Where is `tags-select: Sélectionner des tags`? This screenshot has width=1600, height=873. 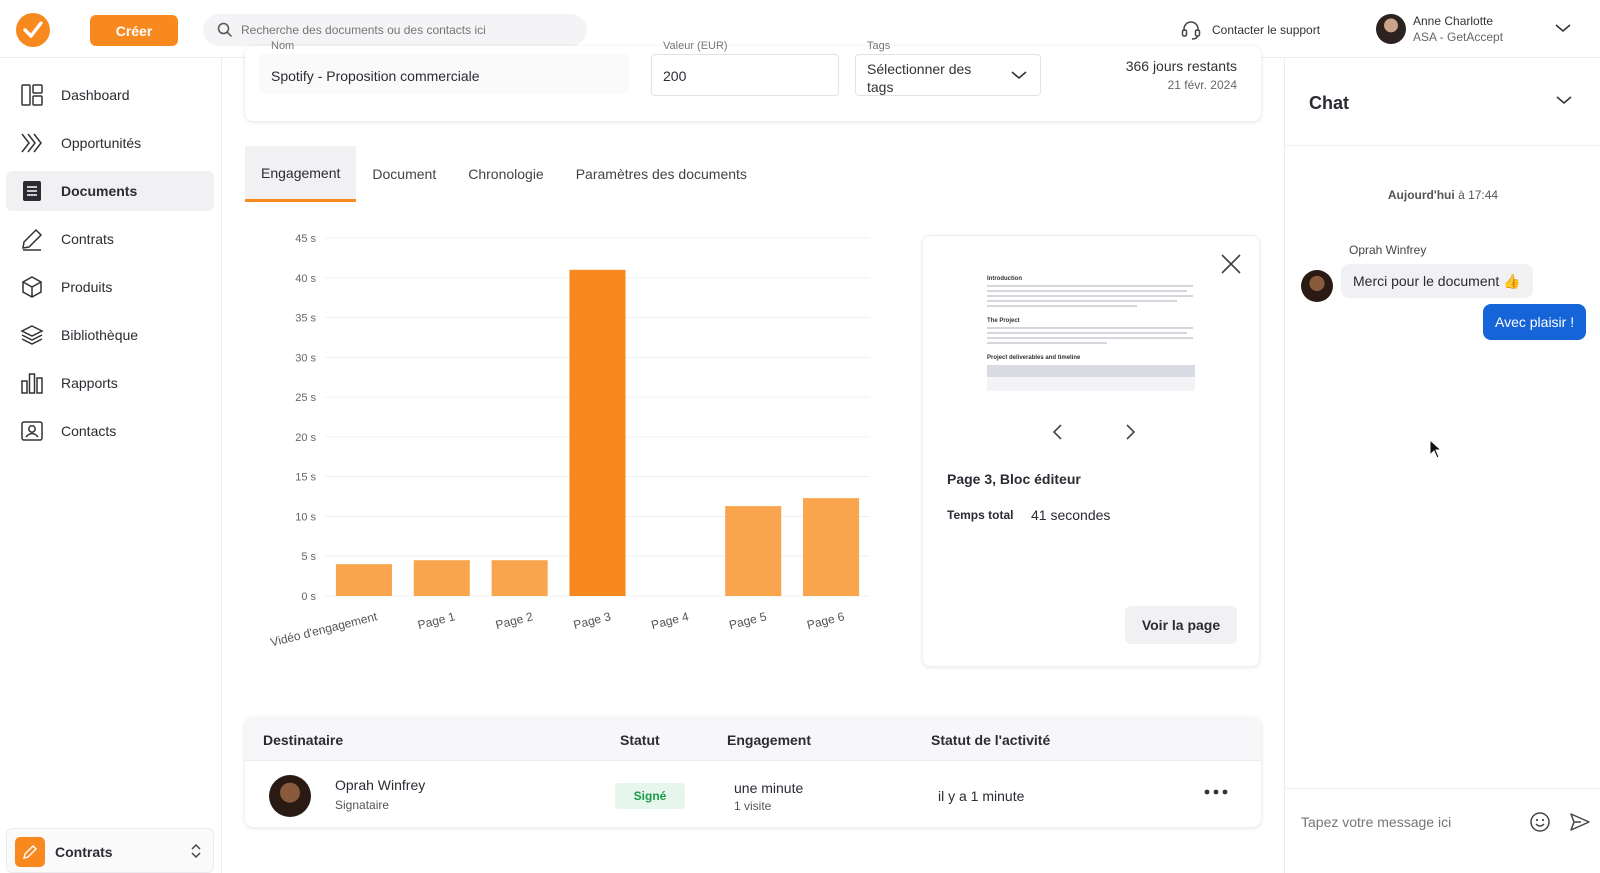 tags-select: Sélectionner des tags is located at coordinates (948, 75).